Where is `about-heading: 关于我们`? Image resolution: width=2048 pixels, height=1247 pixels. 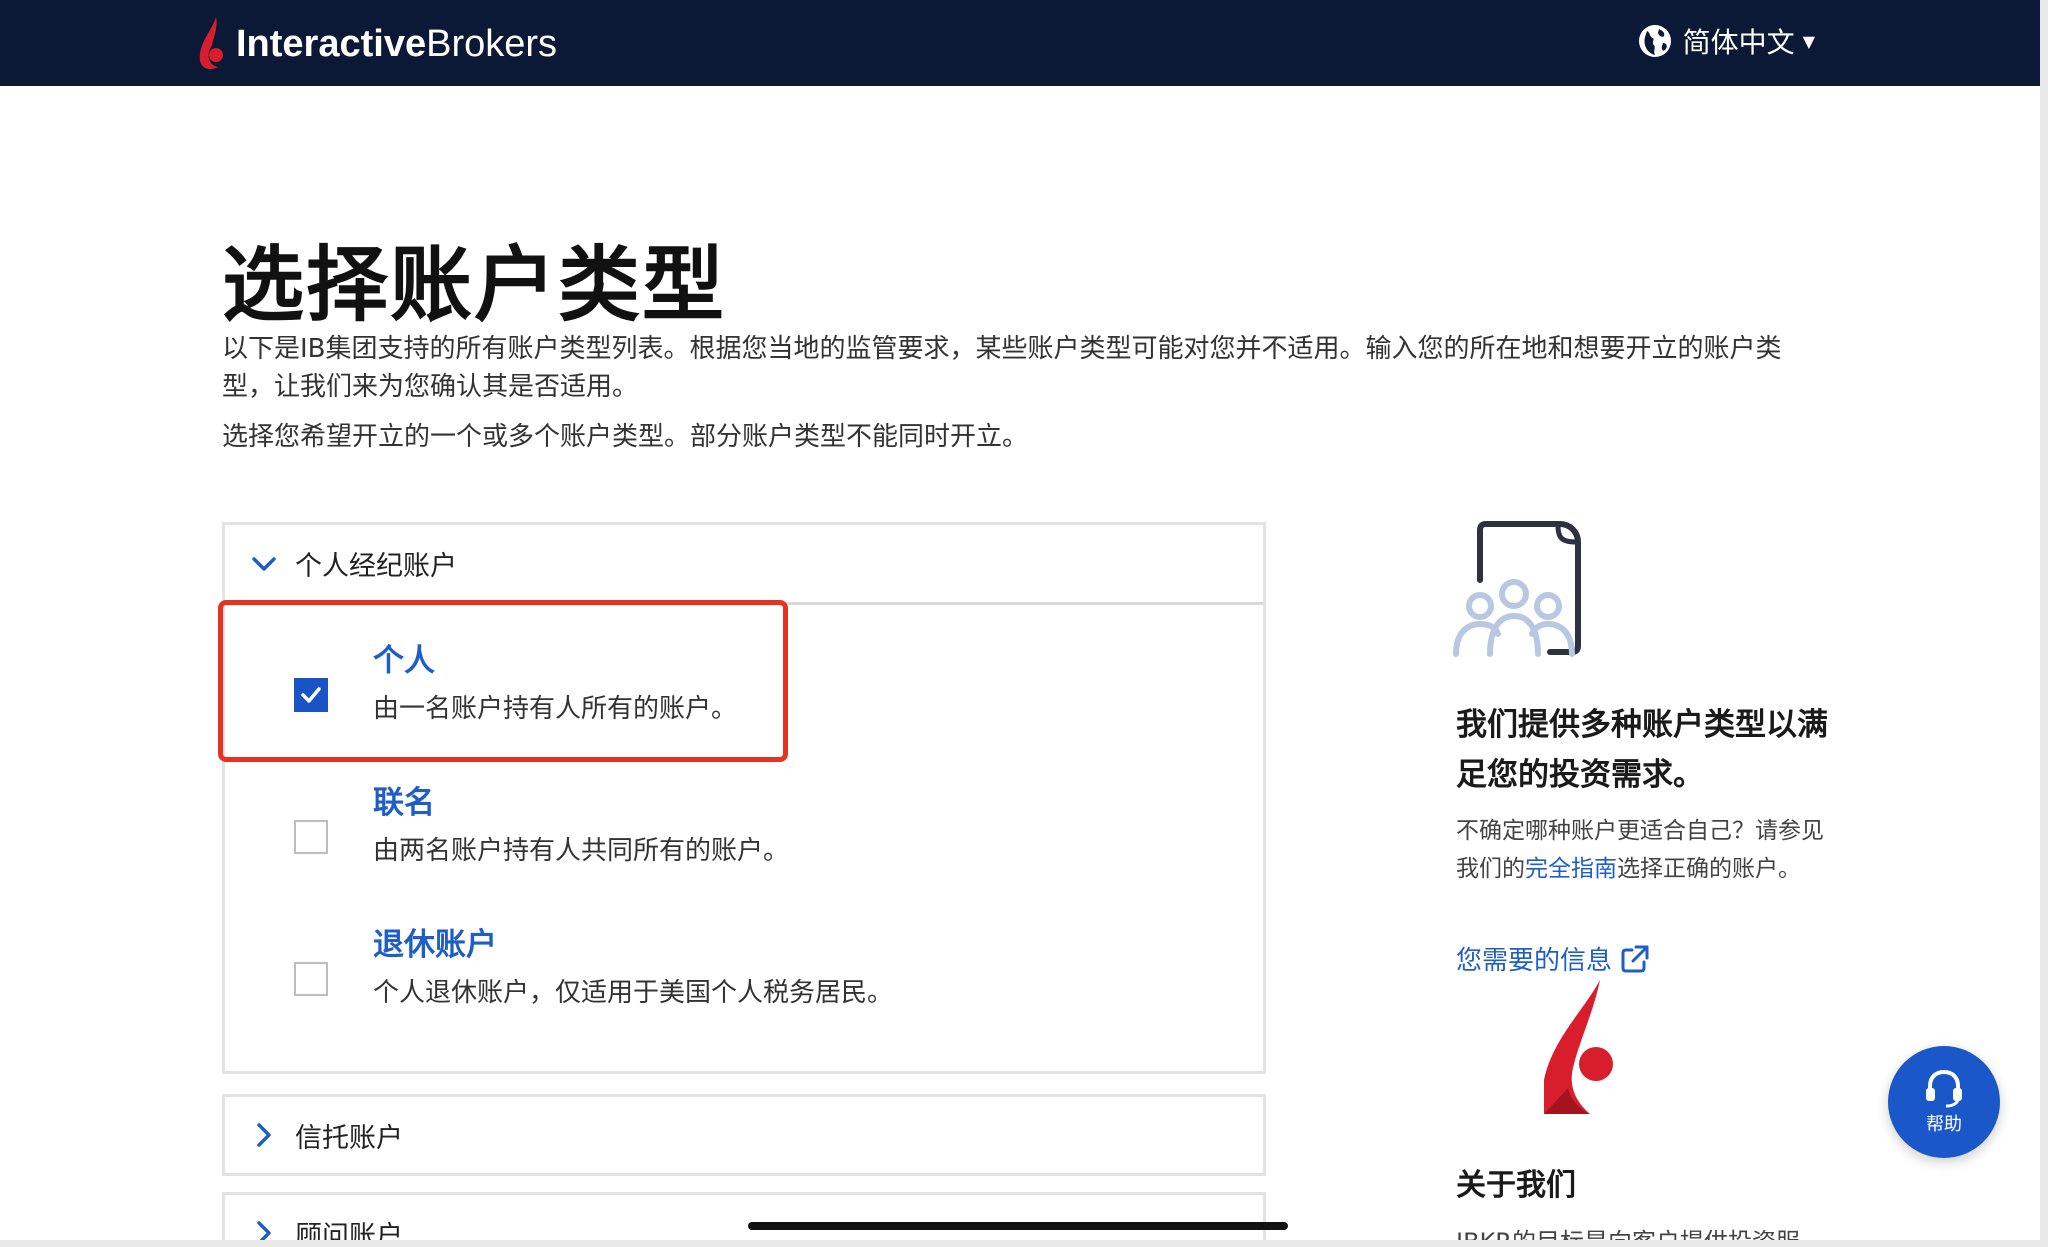 about-heading: 关于我们 is located at coordinates (1516, 1185).